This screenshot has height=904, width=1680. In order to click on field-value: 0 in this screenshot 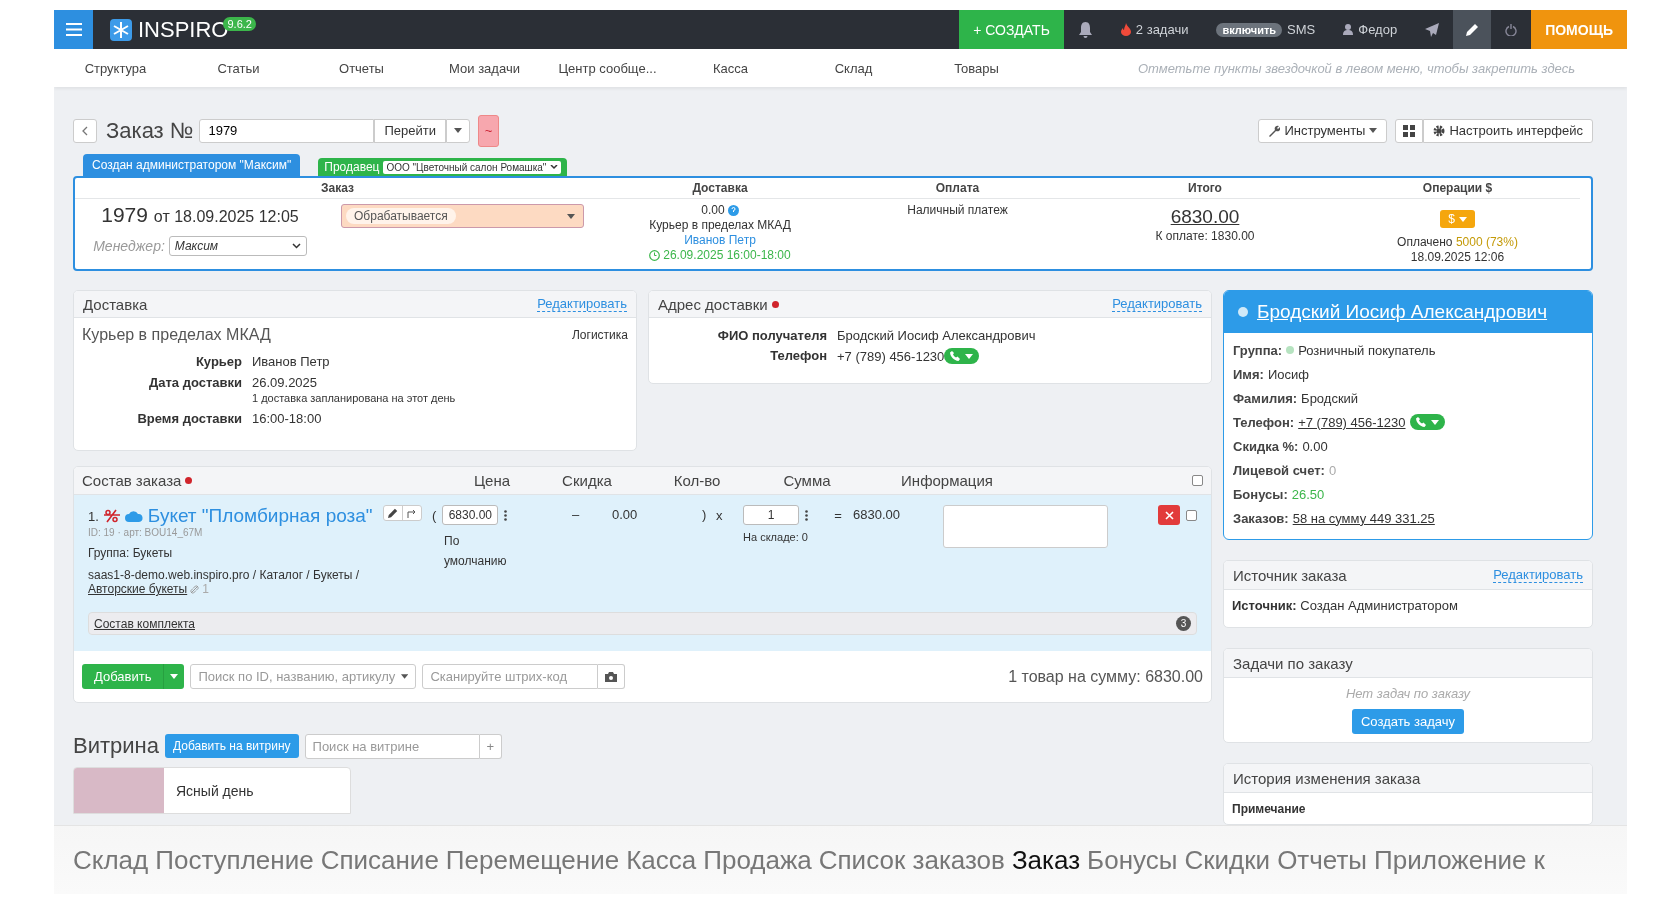, I will do `click(1332, 470)`.